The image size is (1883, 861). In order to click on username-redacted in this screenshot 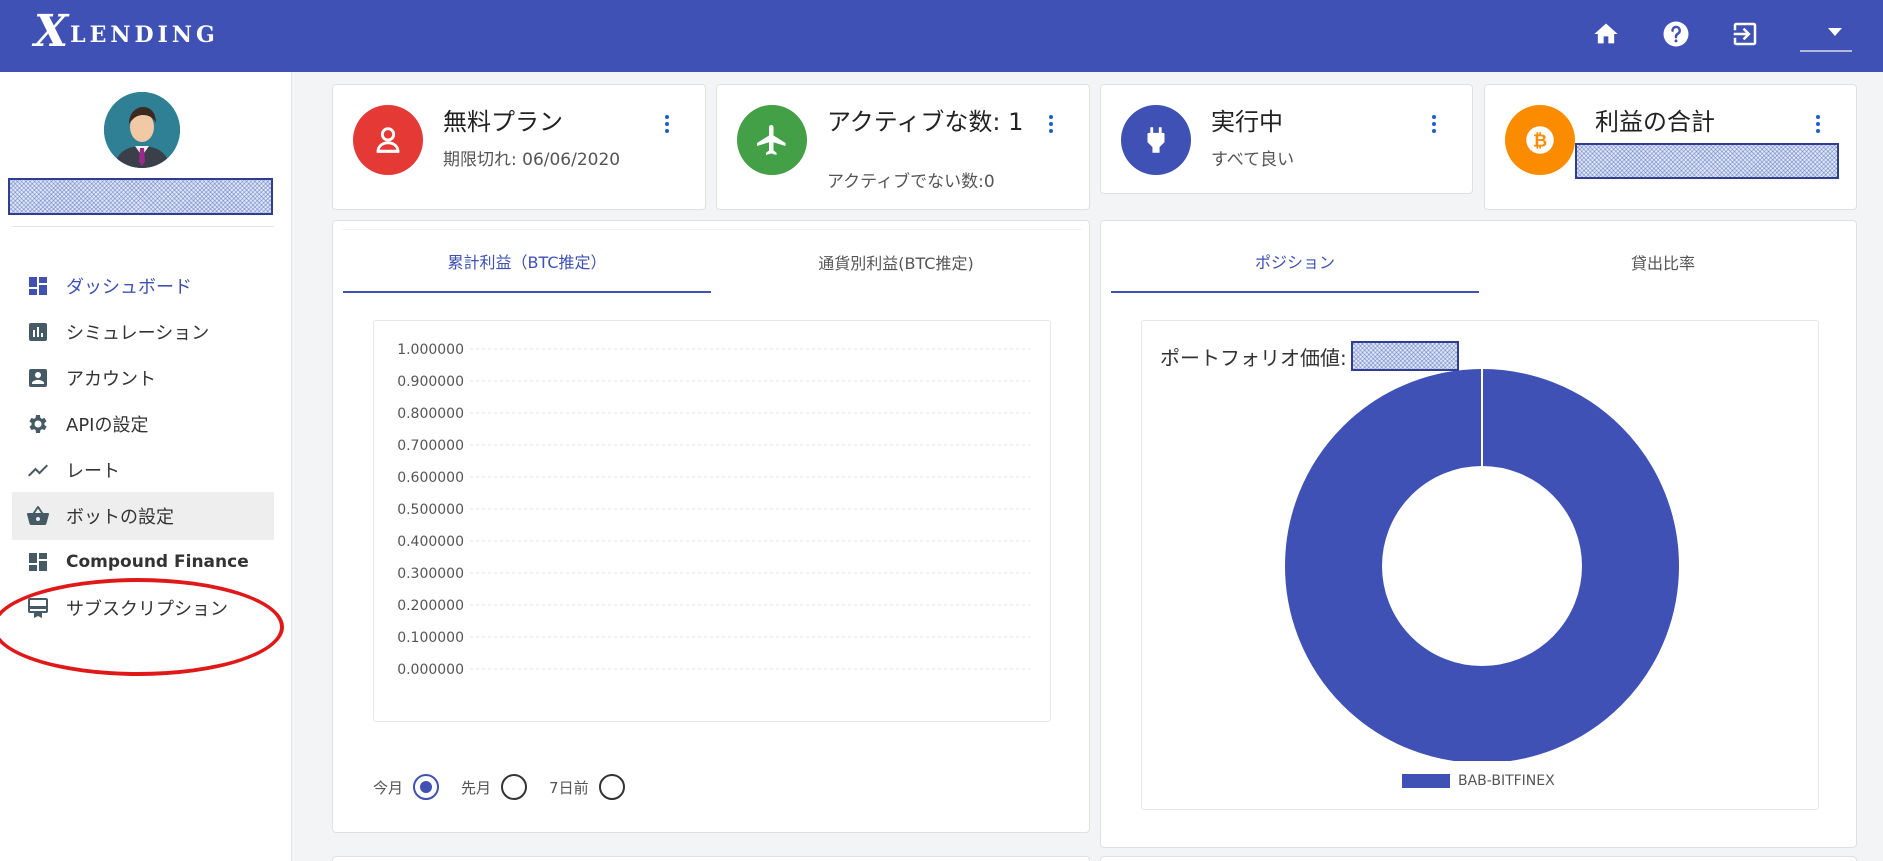, I will do `click(140, 196)`.